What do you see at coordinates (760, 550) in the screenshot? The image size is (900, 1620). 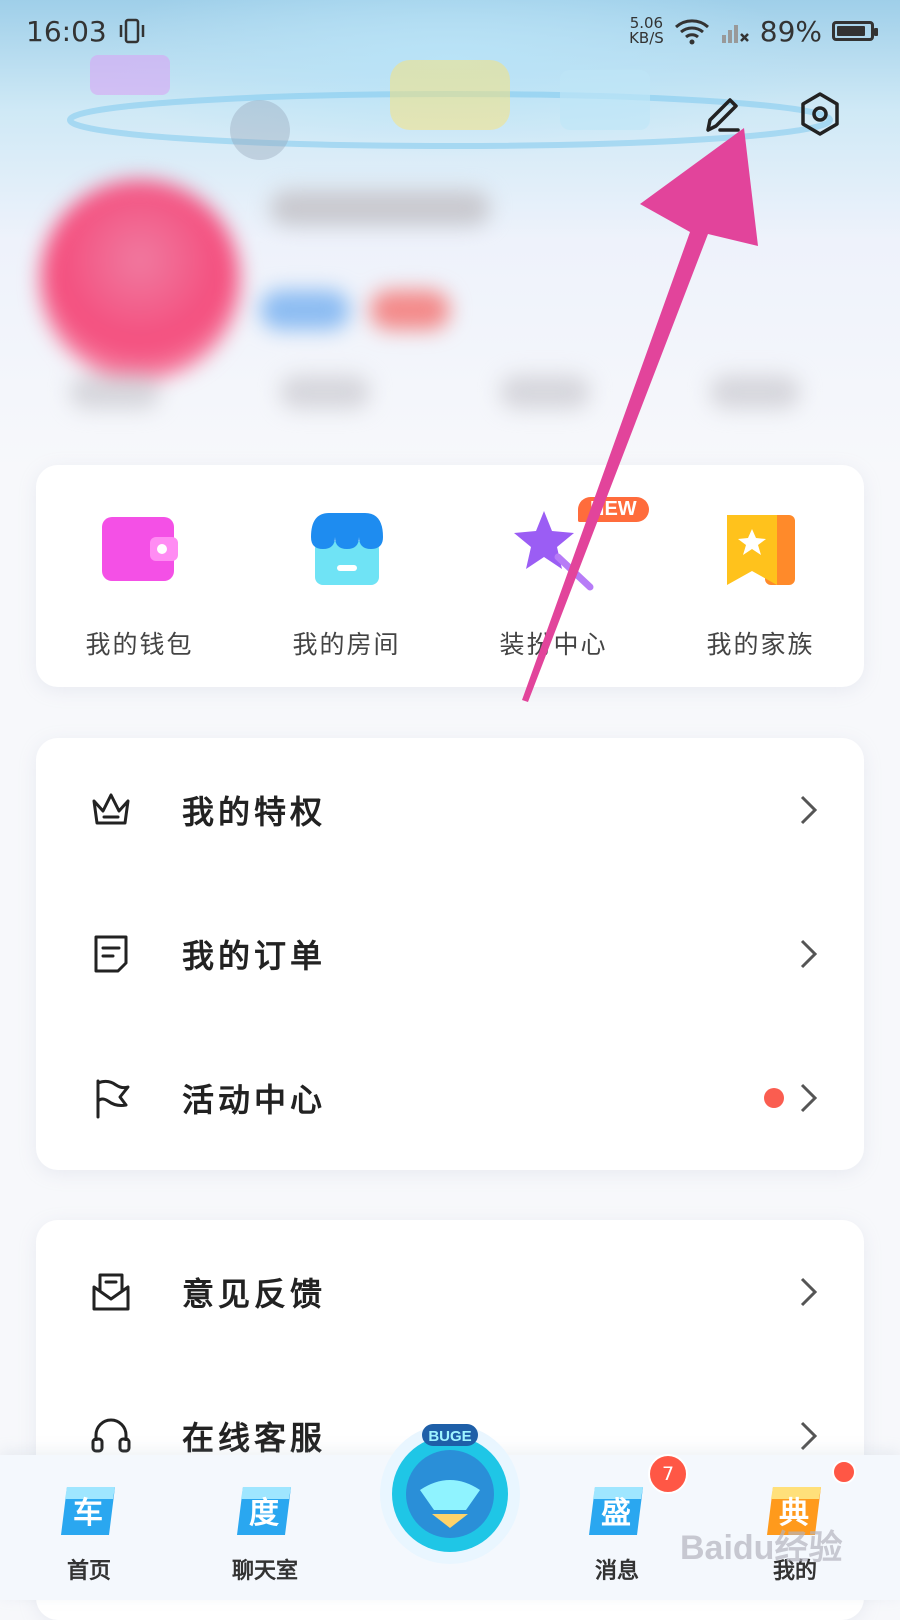 I see `family-bookmark-icon` at bounding box center [760, 550].